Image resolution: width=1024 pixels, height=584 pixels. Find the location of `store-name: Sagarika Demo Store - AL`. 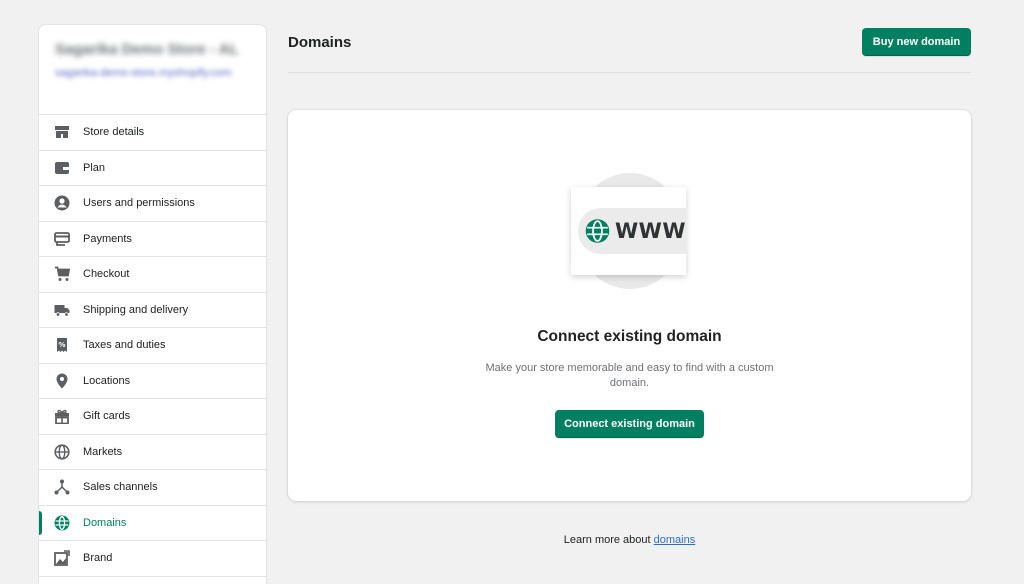

store-name: Sagarika Demo Store - AL is located at coordinates (147, 49).